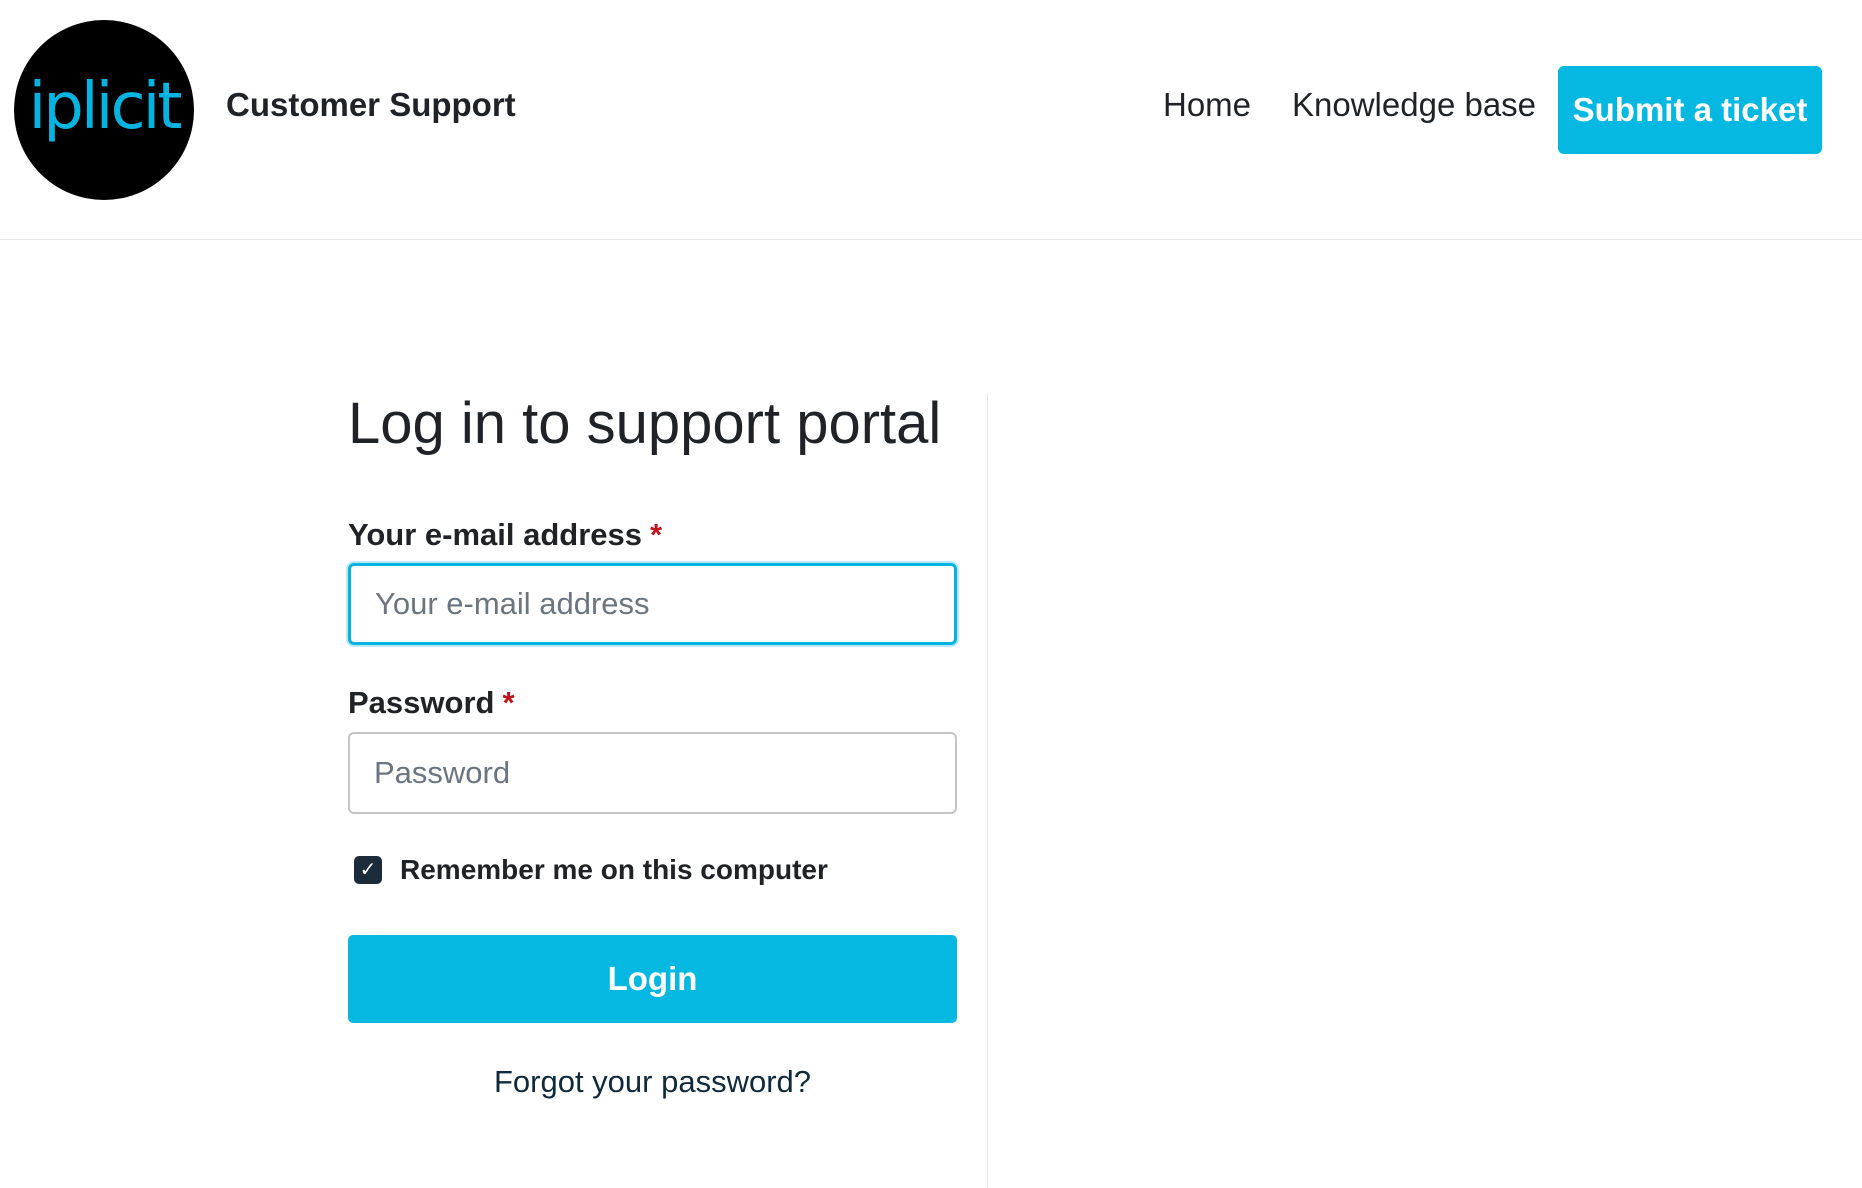  What do you see at coordinates (614, 870) in the screenshot?
I see `remember-me-label: Remember me on this computer` at bounding box center [614, 870].